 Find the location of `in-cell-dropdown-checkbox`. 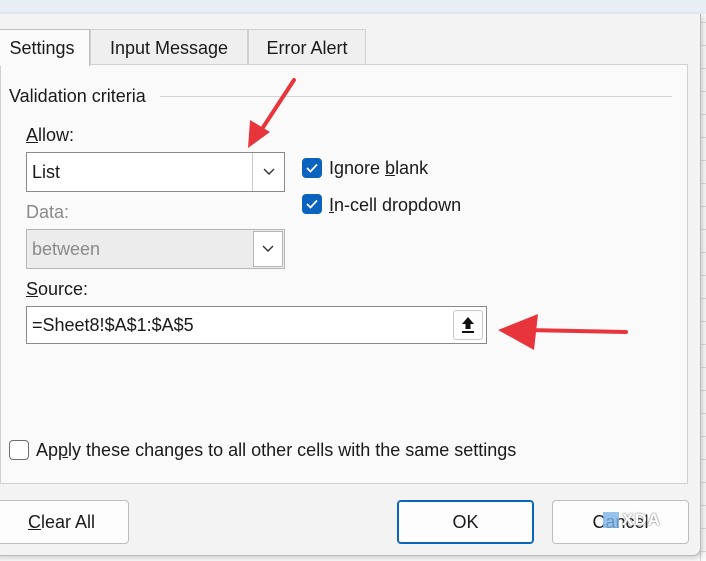

in-cell-dropdown-checkbox is located at coordinates (312, 204).